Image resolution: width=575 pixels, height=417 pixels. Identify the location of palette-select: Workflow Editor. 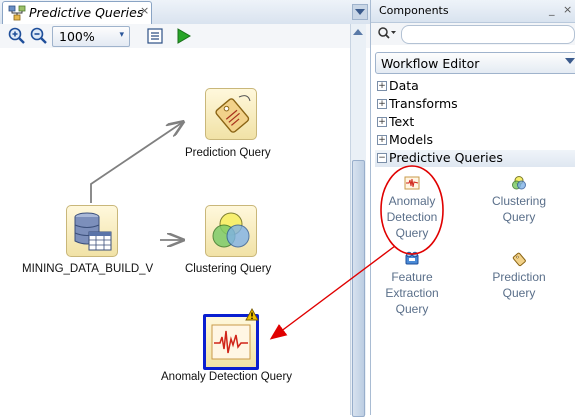
(475, 63).